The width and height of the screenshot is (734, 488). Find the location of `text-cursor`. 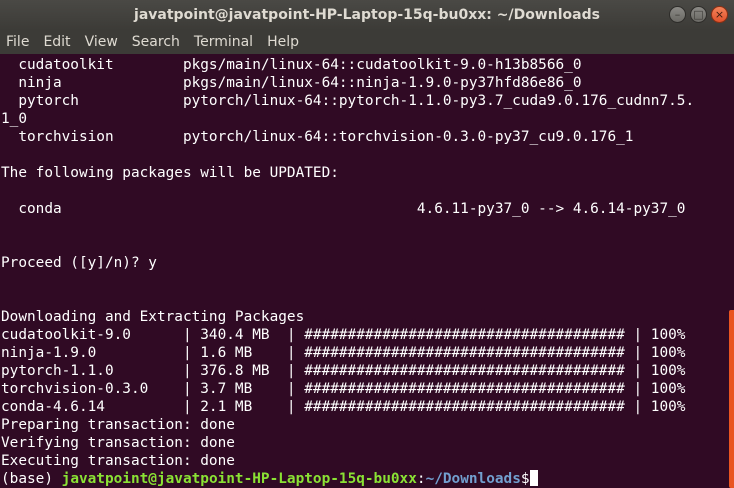

text-cursor is located at coordinates (533, 478).